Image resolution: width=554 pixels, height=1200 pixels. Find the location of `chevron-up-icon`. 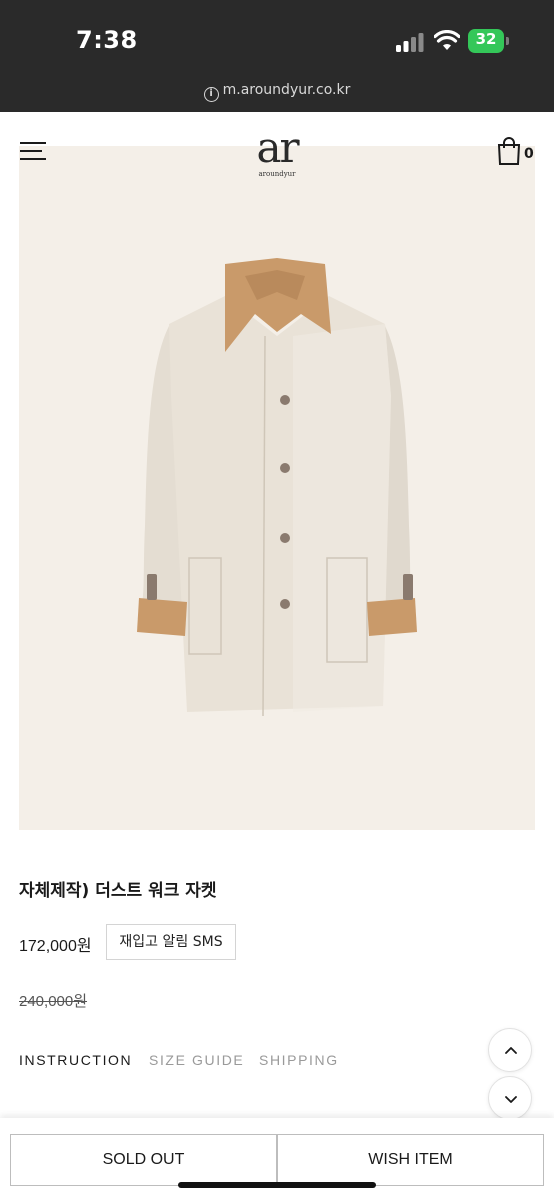

chevron-up-icon is located at coordinates (511, 1050).